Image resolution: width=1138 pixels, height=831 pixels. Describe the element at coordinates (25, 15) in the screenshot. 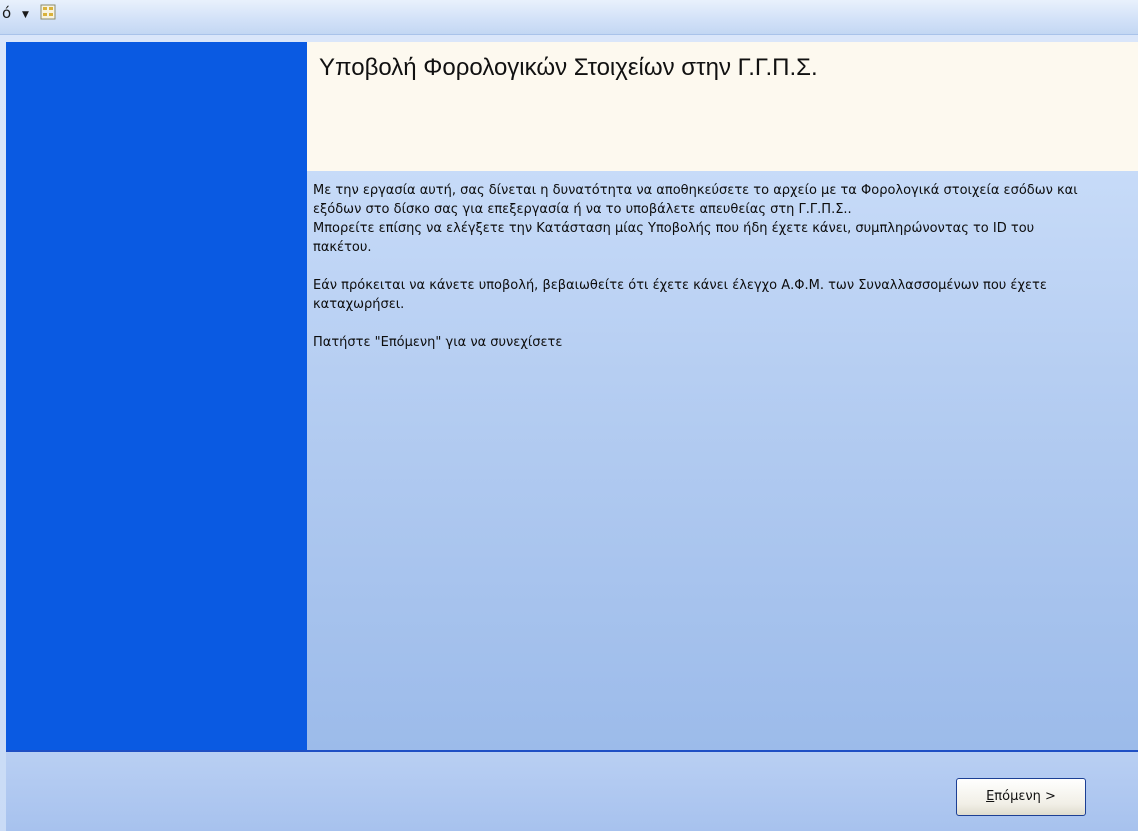

I see `dropdown-arrow-icon: ▼` at that location.